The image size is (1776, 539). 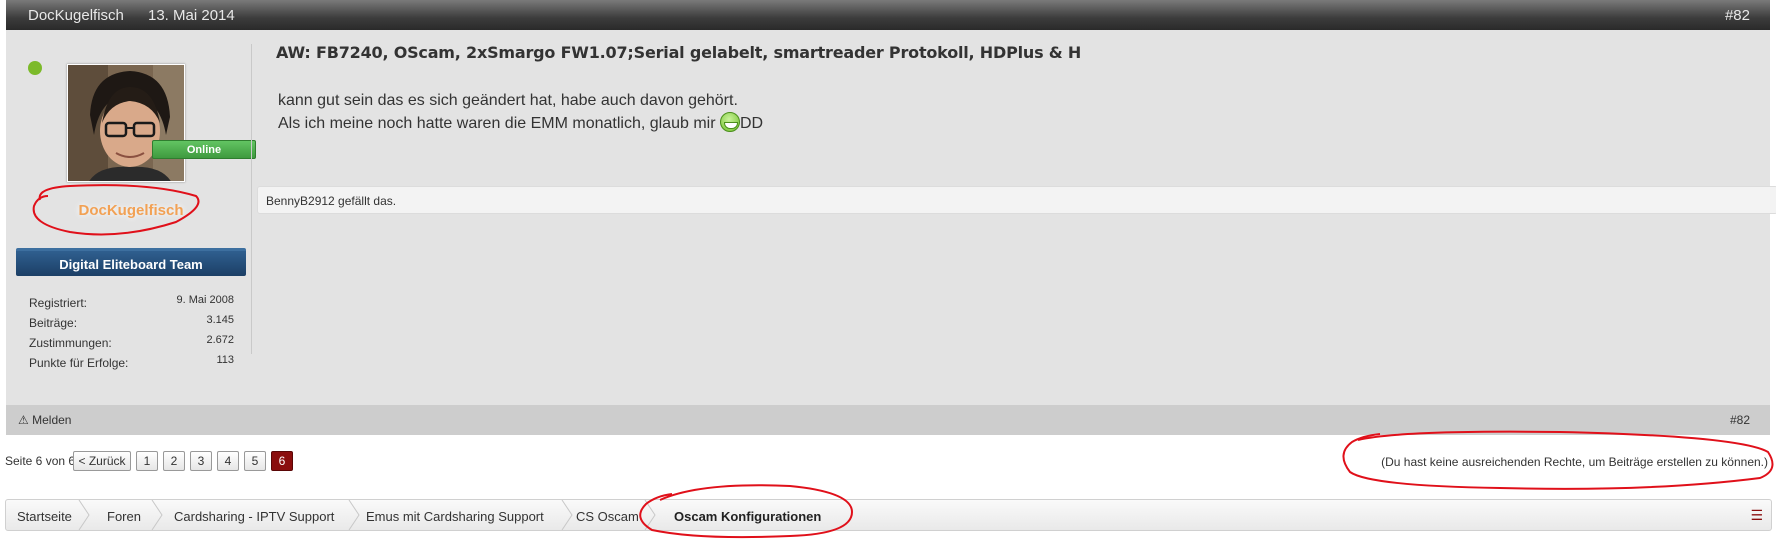 I want to click on post-date: 13. Mai 2014, so click(x=191, y=15).